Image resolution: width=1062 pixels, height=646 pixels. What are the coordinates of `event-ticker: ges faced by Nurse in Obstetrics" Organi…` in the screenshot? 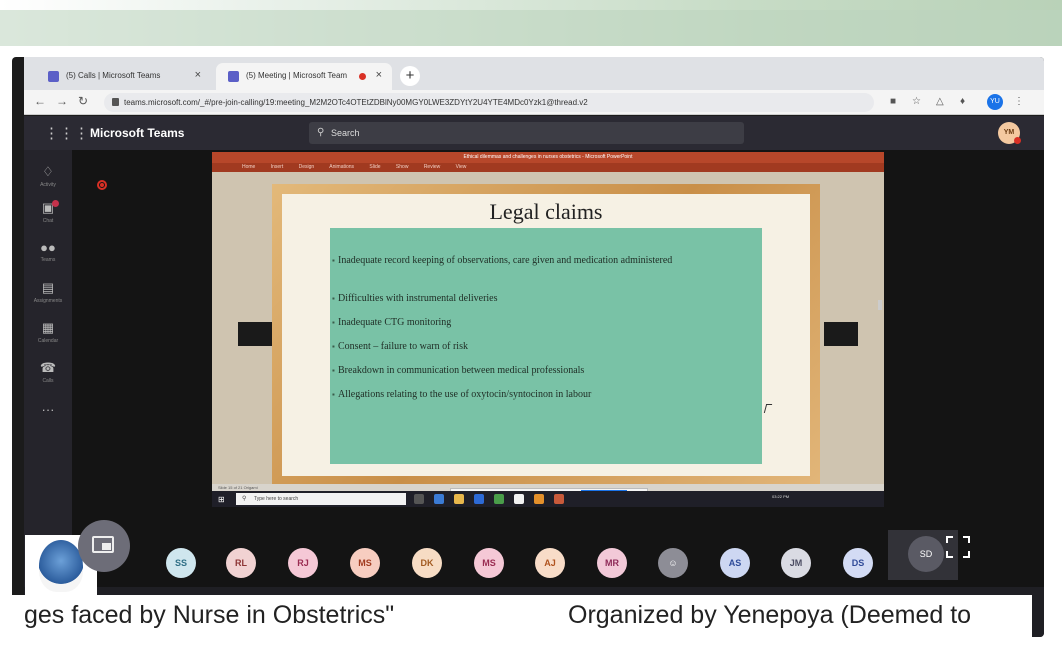 It's located at (522, 616).